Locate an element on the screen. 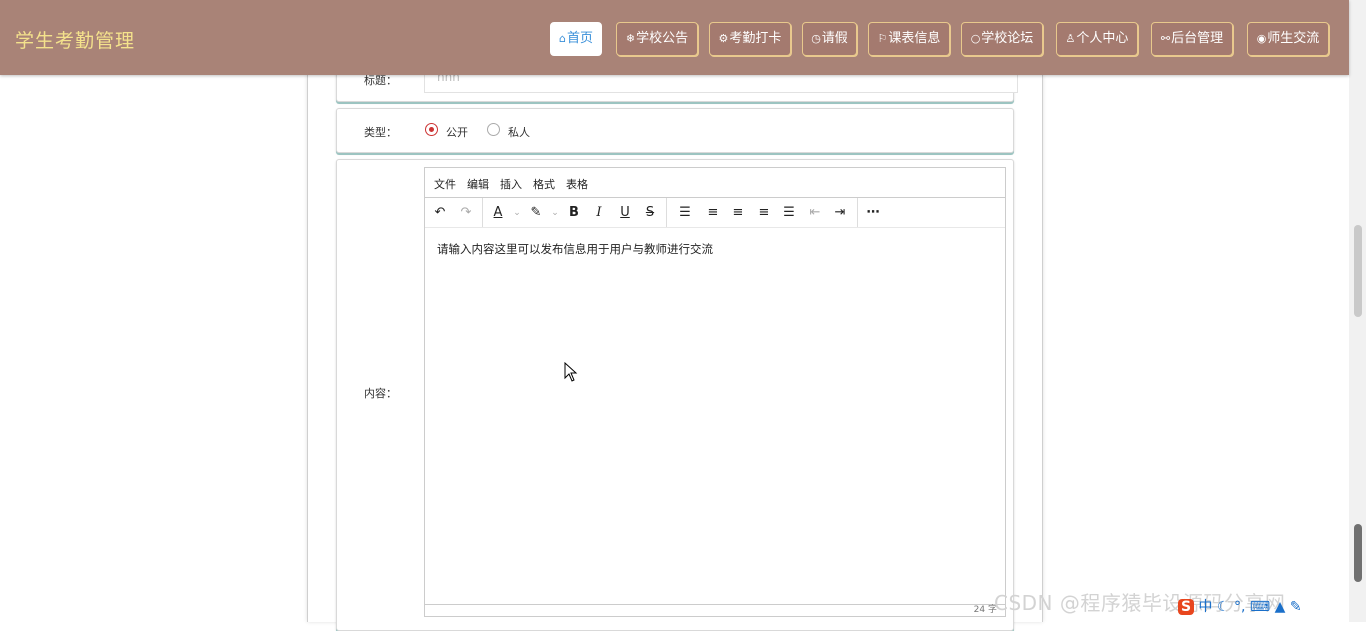 Image resolution: width=1366 pixels, height=631 pixels. redo-icon: ↷ is located at coordinates (466, 213).